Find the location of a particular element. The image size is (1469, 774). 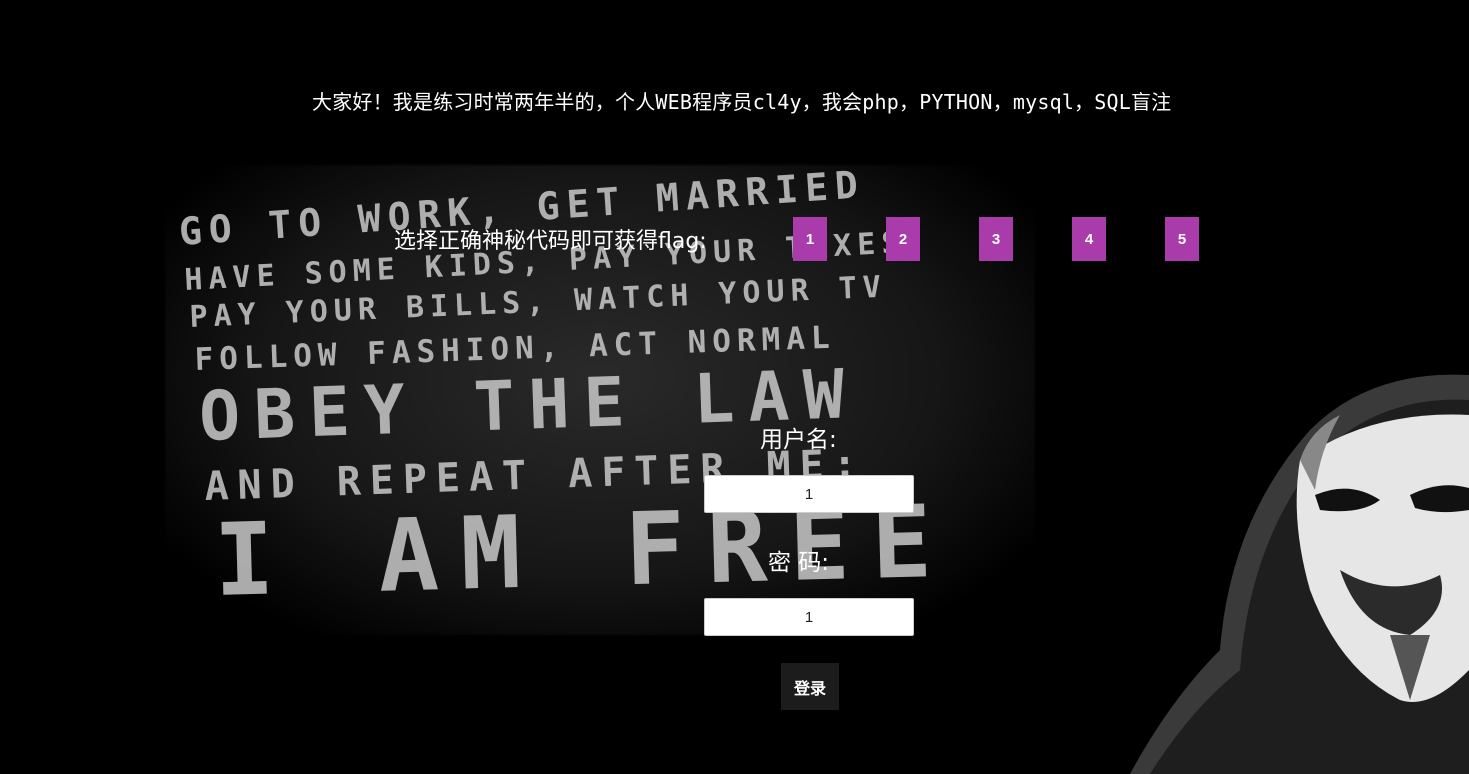

code-option-2: 2 is located at coordinates (903, 239).